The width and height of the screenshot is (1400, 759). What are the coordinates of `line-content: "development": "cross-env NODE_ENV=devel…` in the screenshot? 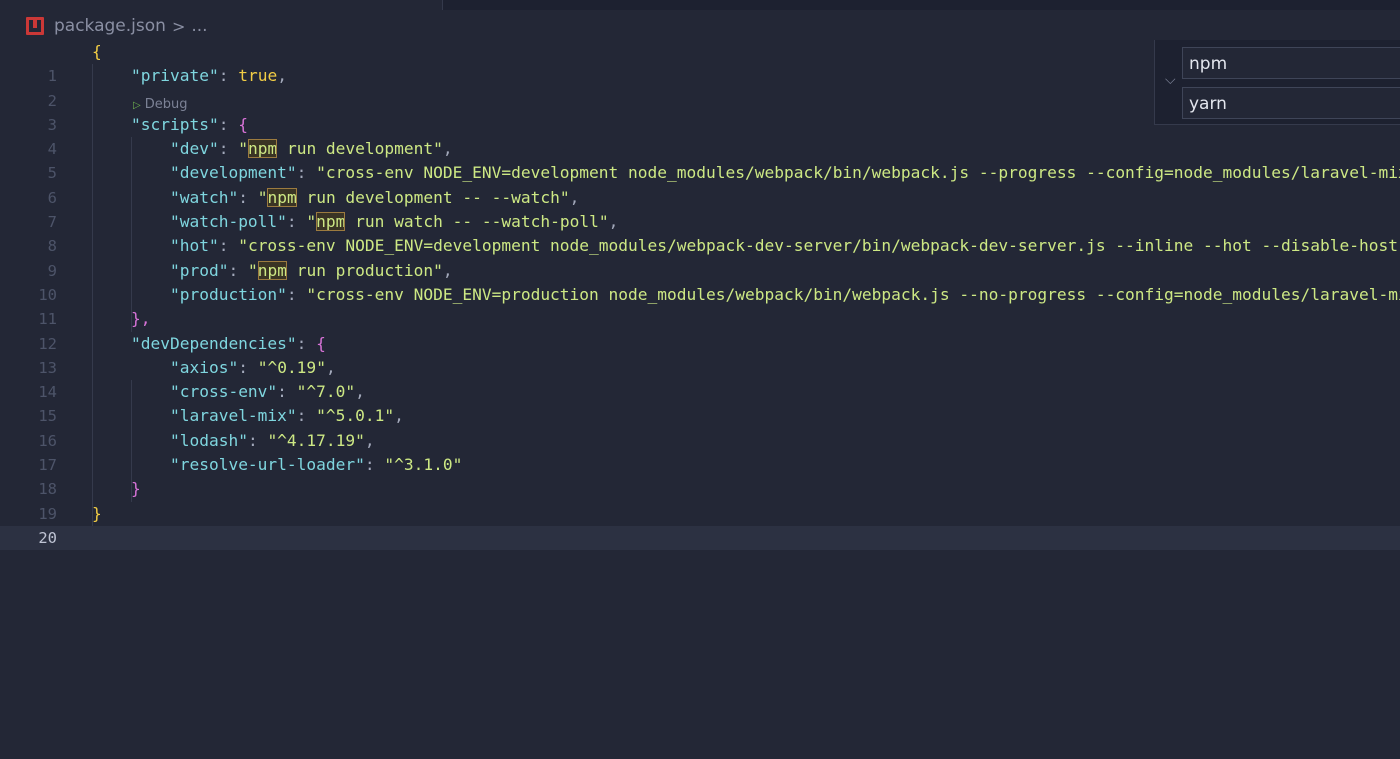 It's located at (784, 173).